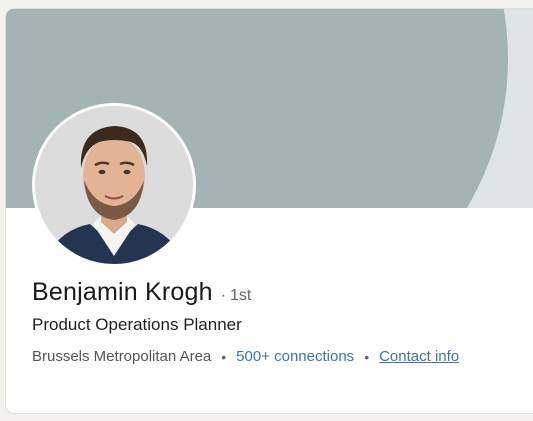  I want to click on person-photo-icon, so click(114, 185).